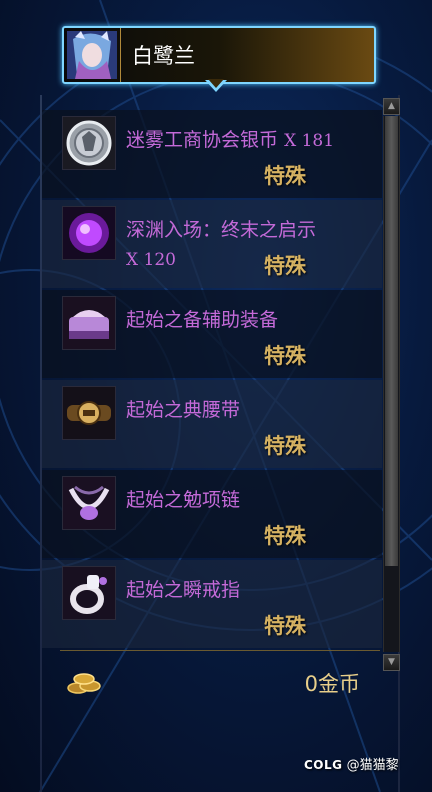 The width and height of the screenshot is (432, 792). What do you see at coordinates (89, 233) in the screenshot?
I see `purple-orb-icon` at bounding box center [89, 233].